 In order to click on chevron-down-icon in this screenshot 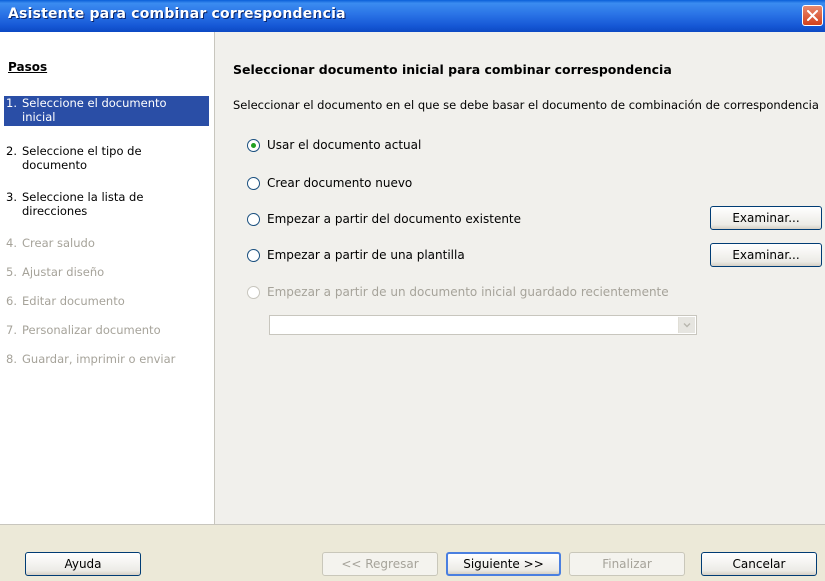, I will do `click(687, 325)`.